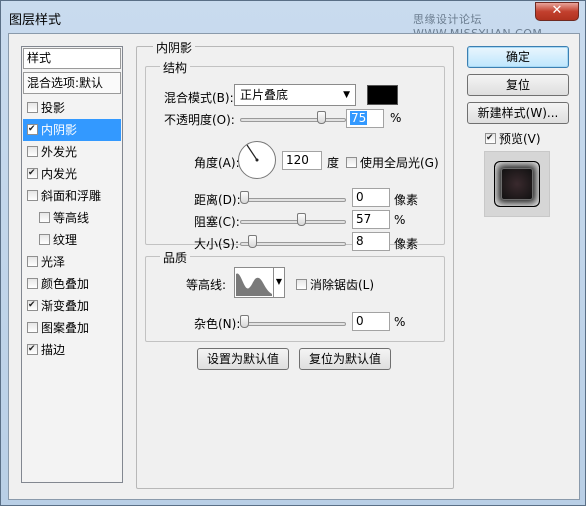 Image resolution: width=586 pixels, height=506 pixels. Describe the element at coordinates (295, 295) in the screenshot. I see `quality-group: 品质 等高线: ▼ 消除锯齿(L) 杂色(N): 0 %` at that location.